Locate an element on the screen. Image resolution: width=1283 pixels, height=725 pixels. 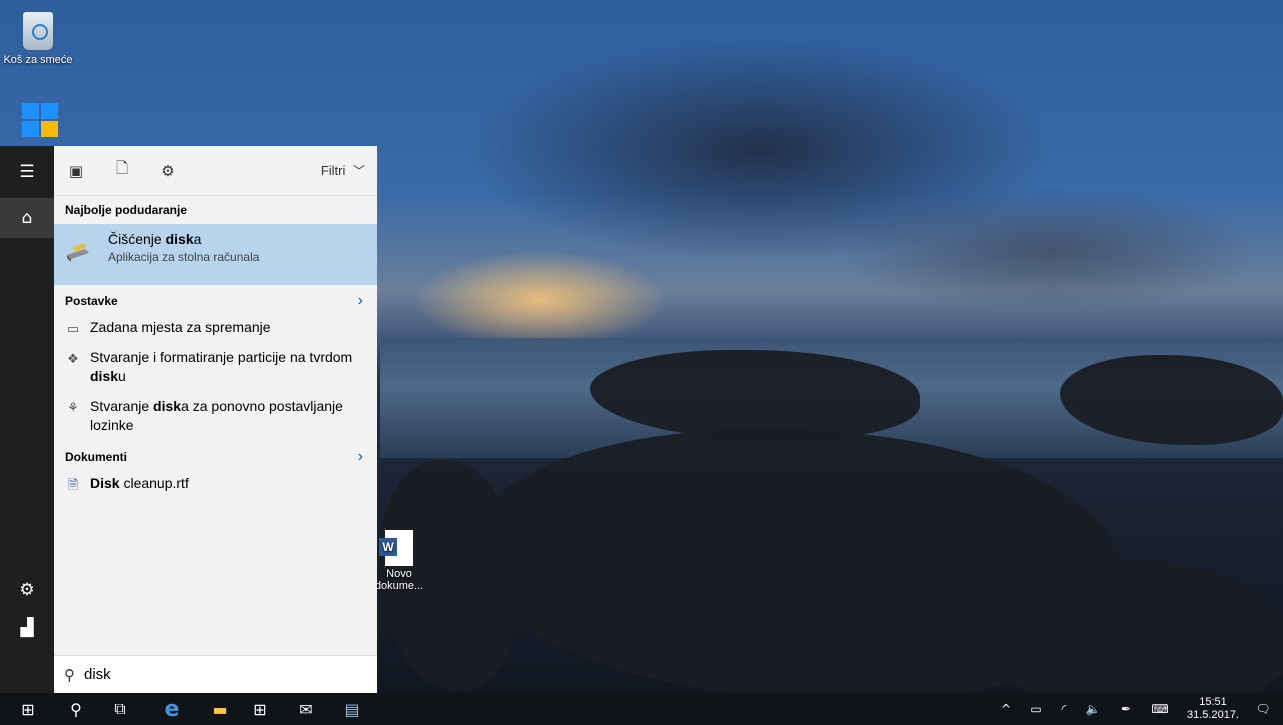
store-button: ⊞ is located at coordinates (260, 709).